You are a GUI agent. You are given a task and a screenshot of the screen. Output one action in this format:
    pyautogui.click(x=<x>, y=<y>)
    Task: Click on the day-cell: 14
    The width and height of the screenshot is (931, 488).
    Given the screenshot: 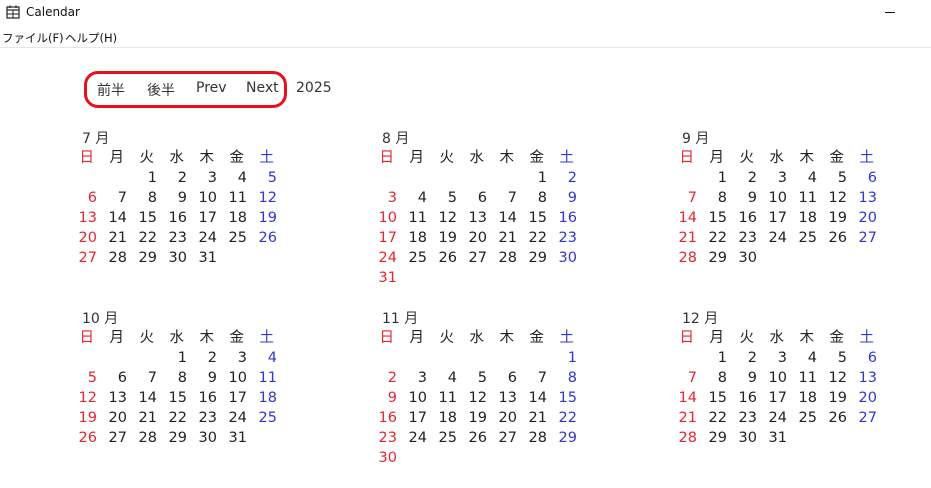 What is the action you would take?
    pyautogui.click(x=142, y=398)
    